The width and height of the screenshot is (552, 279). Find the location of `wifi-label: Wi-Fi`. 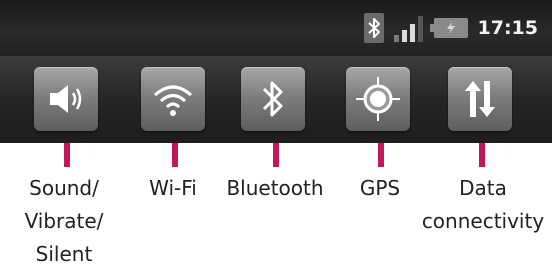

wifi-label: Wi-Fi is located at coordinates (173, 188).